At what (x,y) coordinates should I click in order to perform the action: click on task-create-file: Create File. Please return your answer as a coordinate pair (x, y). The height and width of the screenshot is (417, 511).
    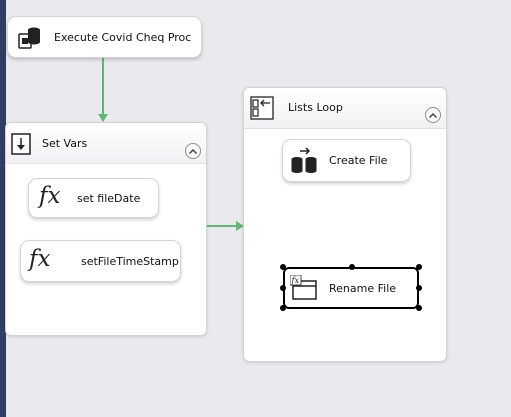
    Looking at the image, I should click on (346, 160).